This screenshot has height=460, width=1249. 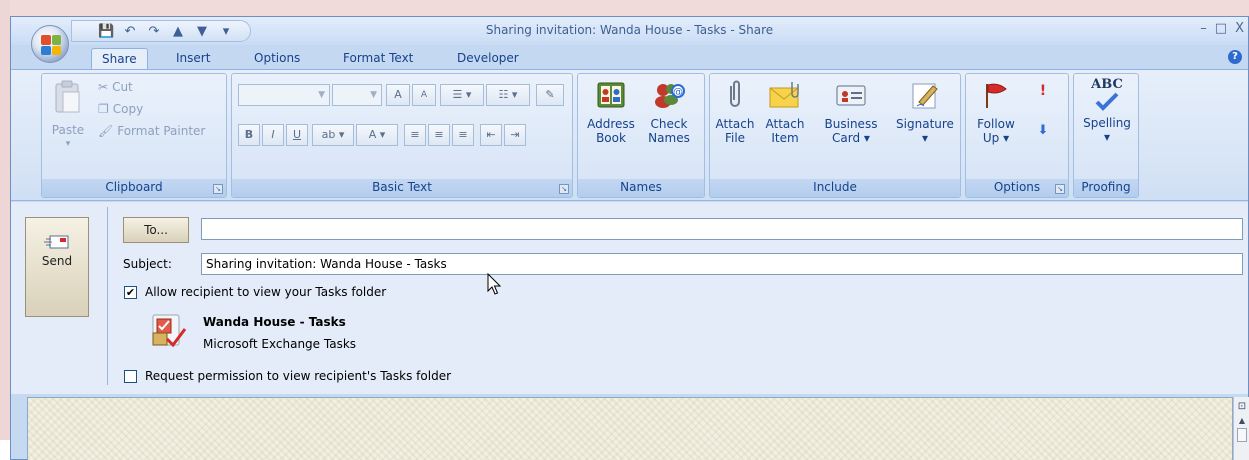 What do you see at coordinates (115, 87) in the screenshot?
I see `cut-button: ✂ Cut` at bounding box center [115, 87].